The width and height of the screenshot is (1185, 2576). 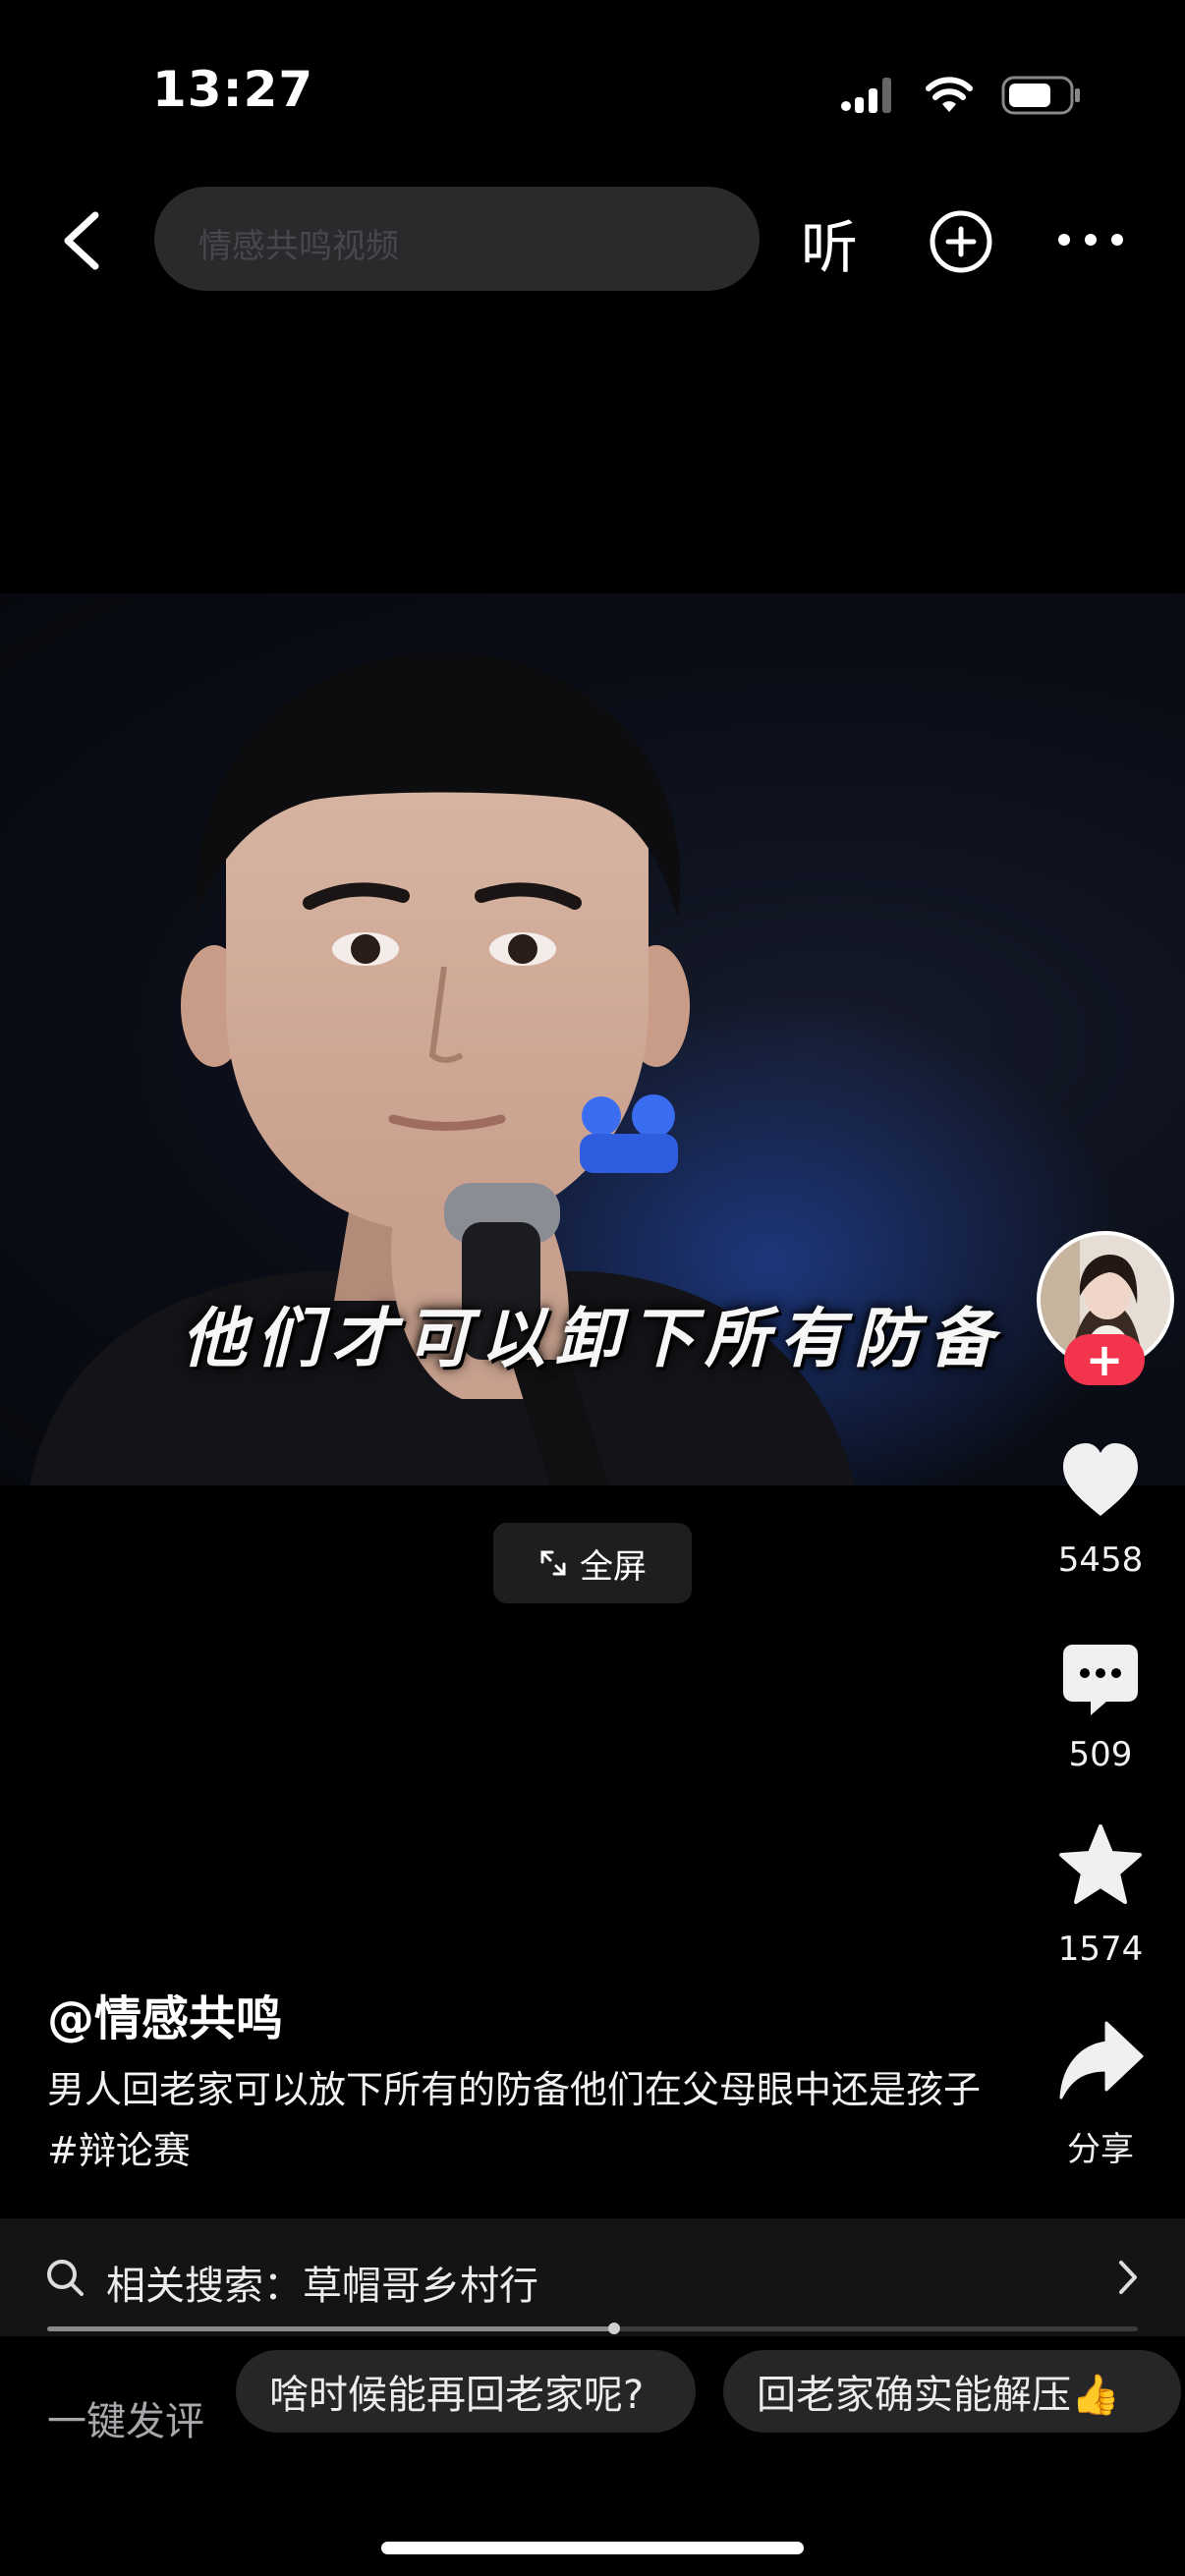 I want to click on share-icon, so click(x=1102, y=2060).